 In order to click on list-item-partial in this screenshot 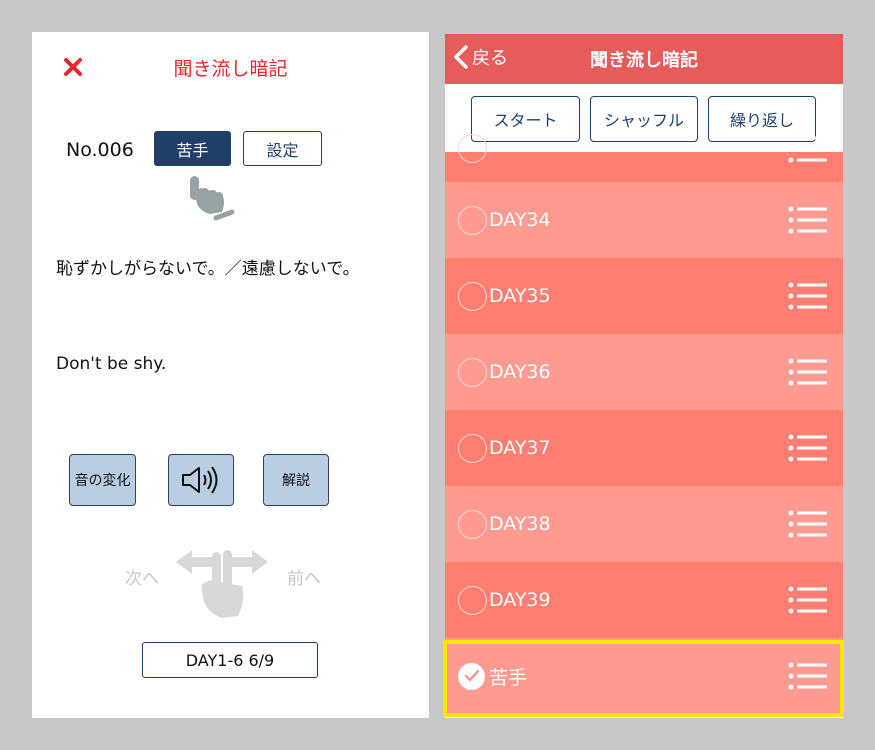, I will do `click(644, 158)`.